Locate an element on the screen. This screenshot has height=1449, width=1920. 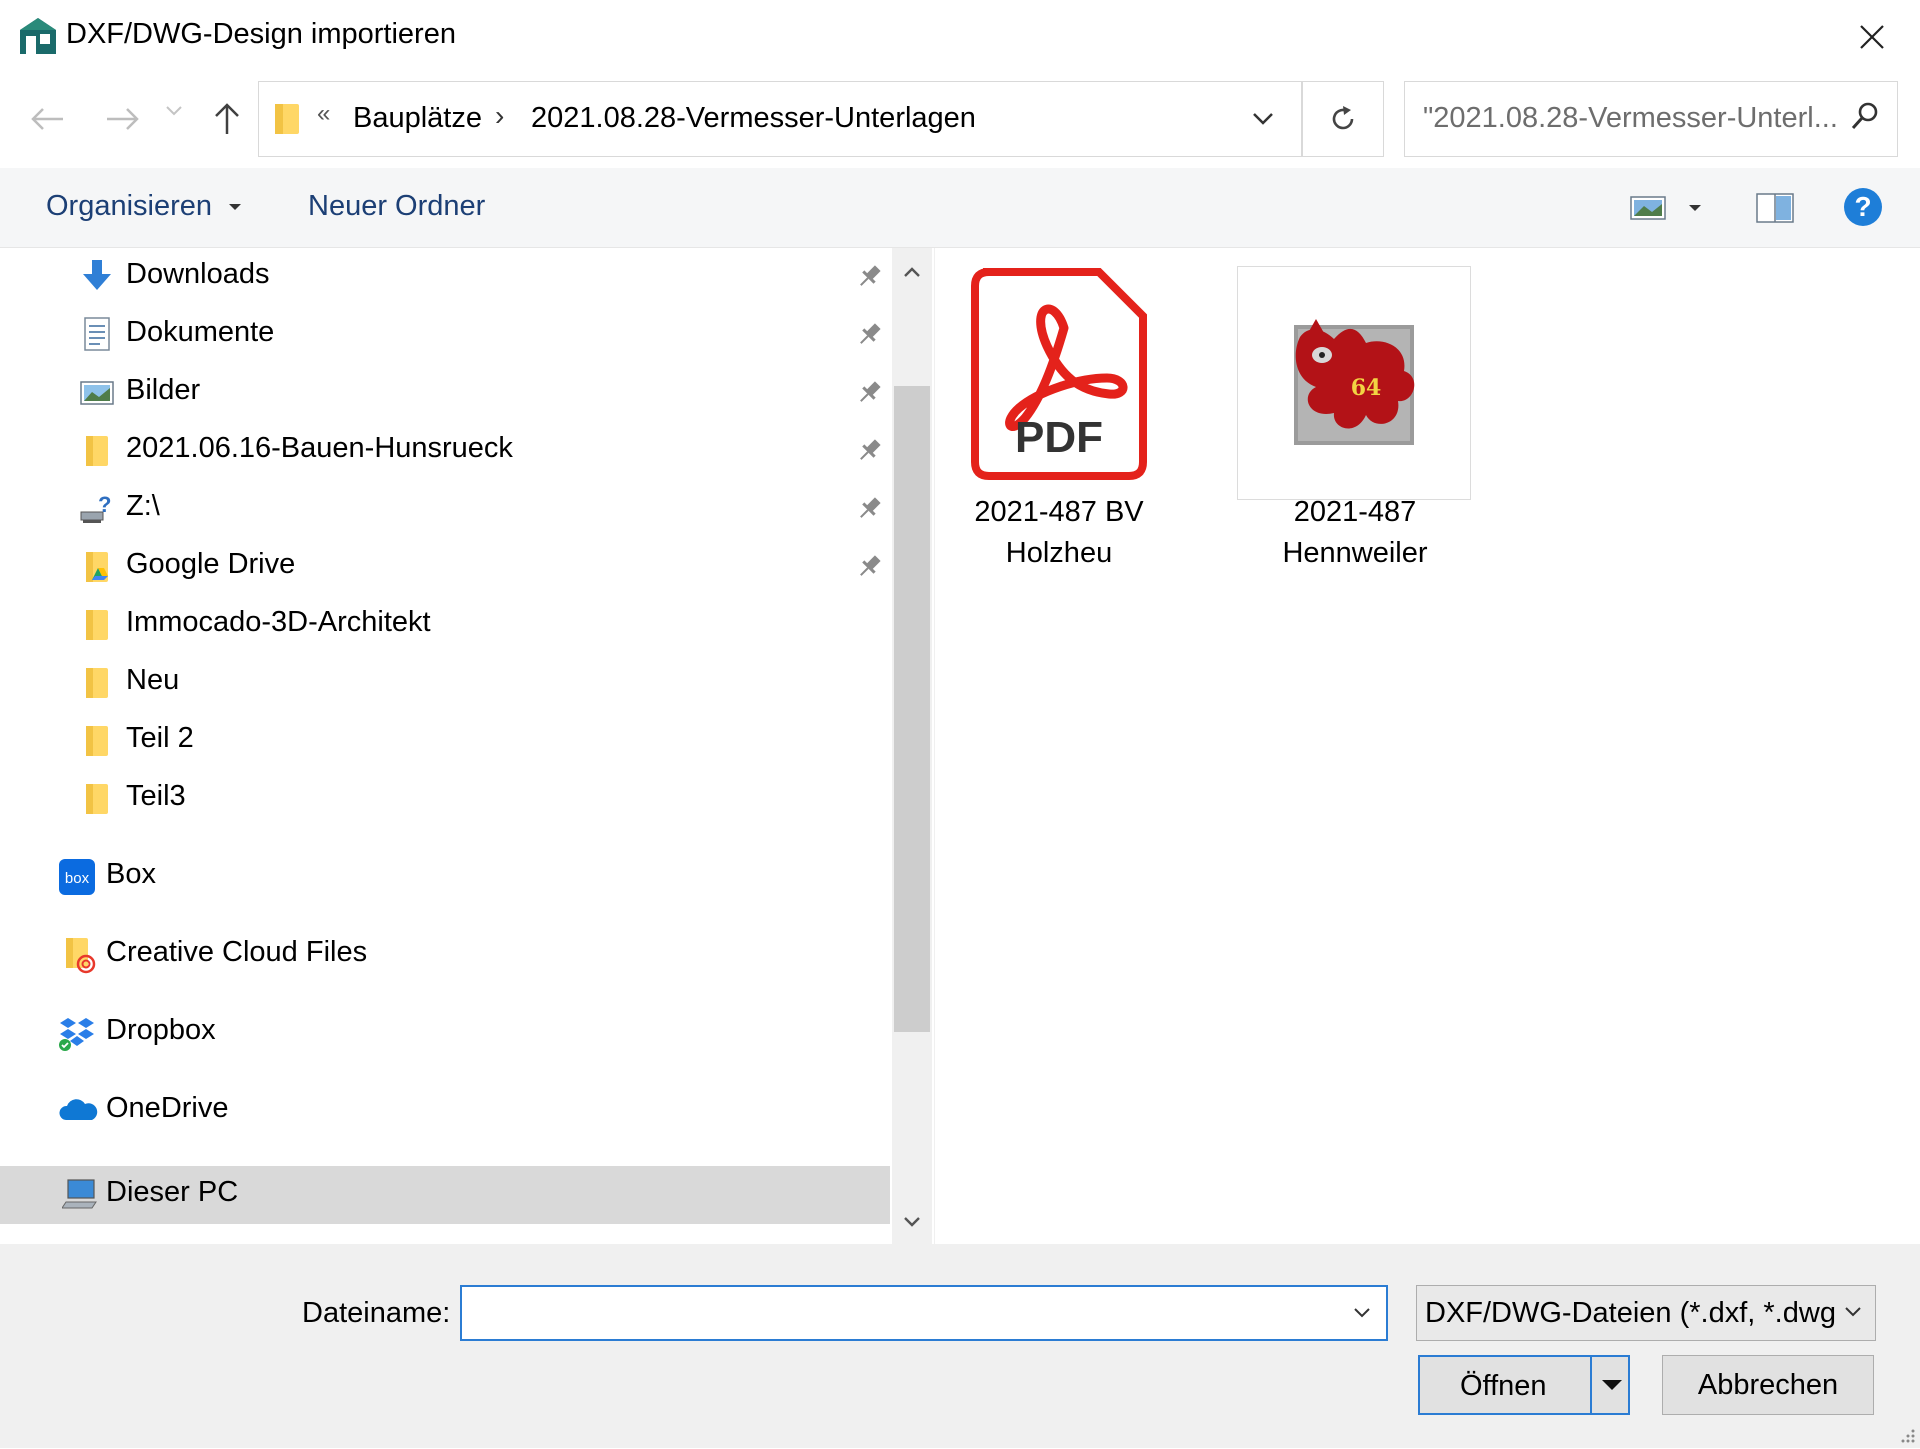
close-button is located at coordinates (1872, 37).